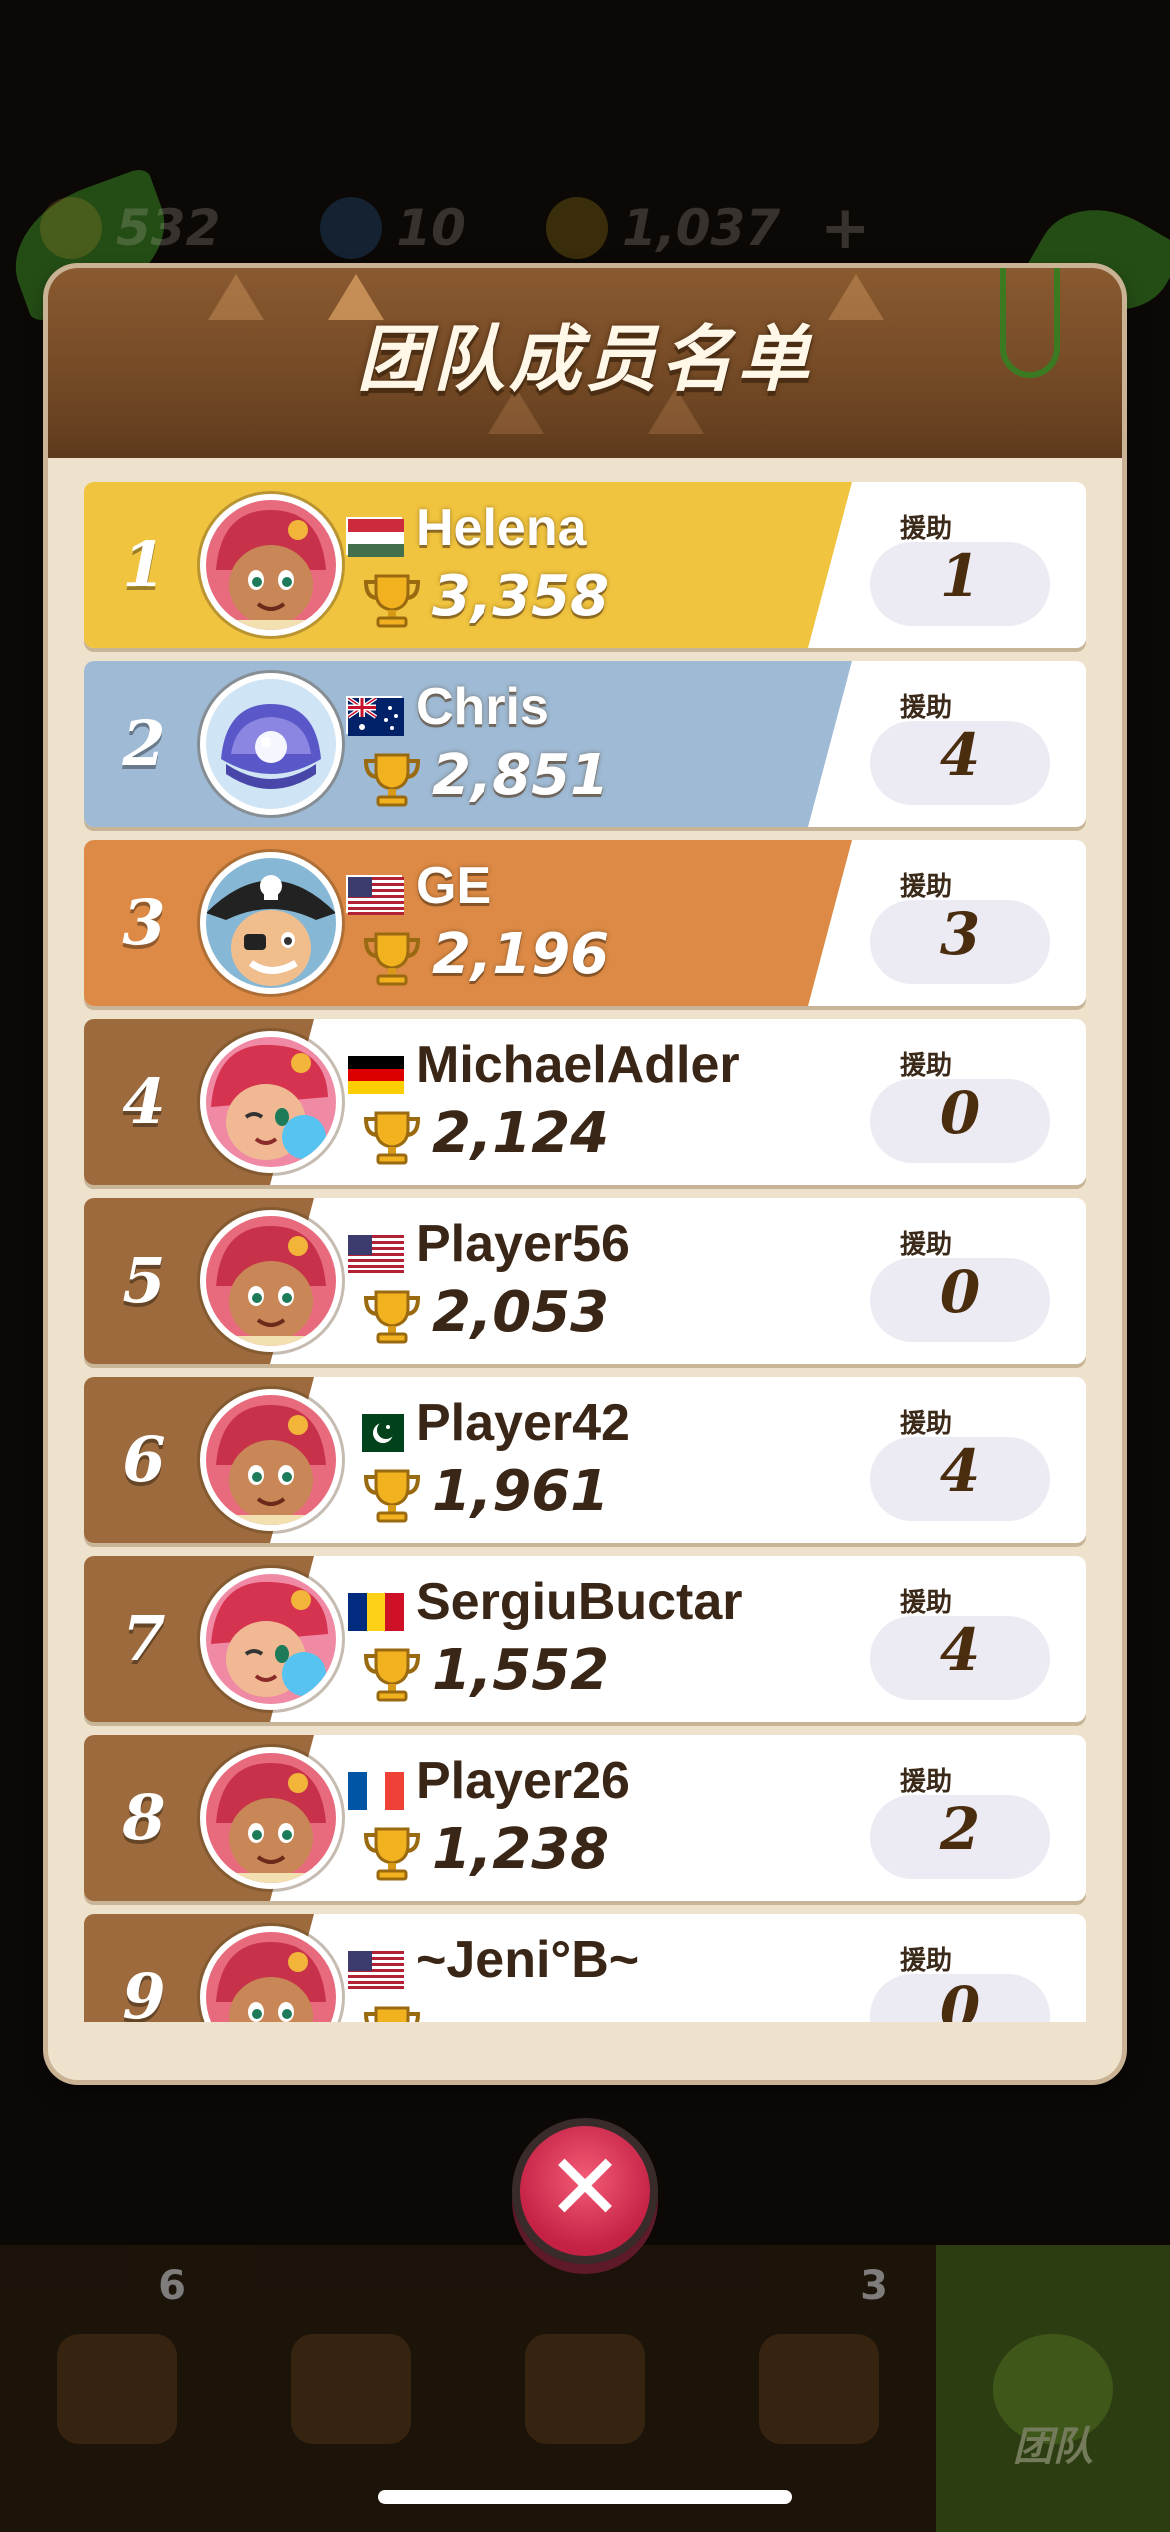 The height and width of the screenshot is (2532, 1170). What do you see at coordinates (501, 528) in the screenshot?
I see `member-name: Helena` at bounding box center [501, 528].